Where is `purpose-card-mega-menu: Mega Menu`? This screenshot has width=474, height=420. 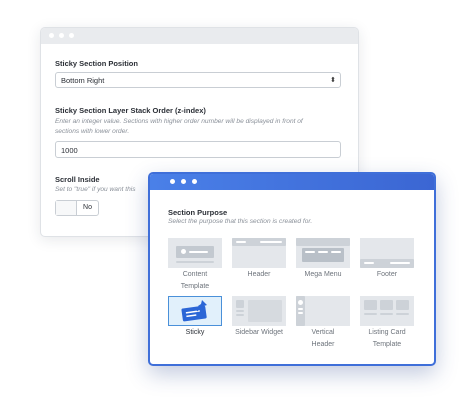 purpose-card-mega-menu: Mega Menu is located at coordinates (323, 259).